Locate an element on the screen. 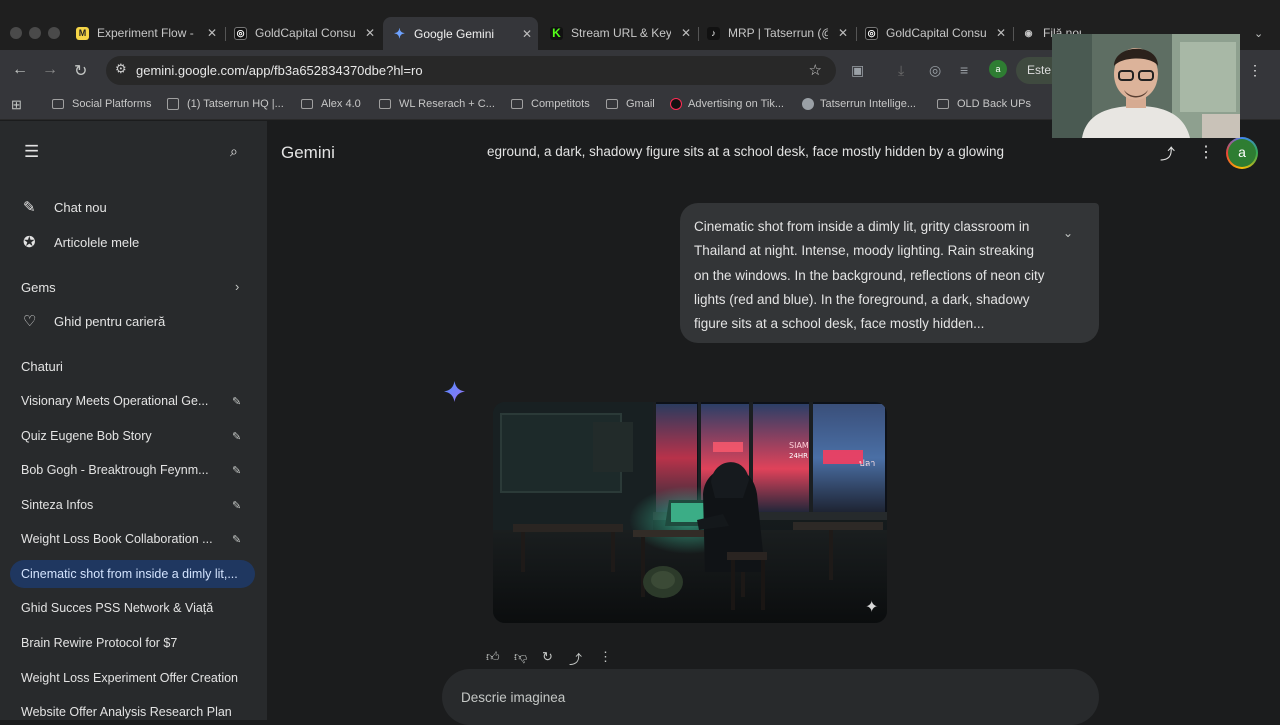  share-response-icon: ⤴ is located at coordinates (575, 658).